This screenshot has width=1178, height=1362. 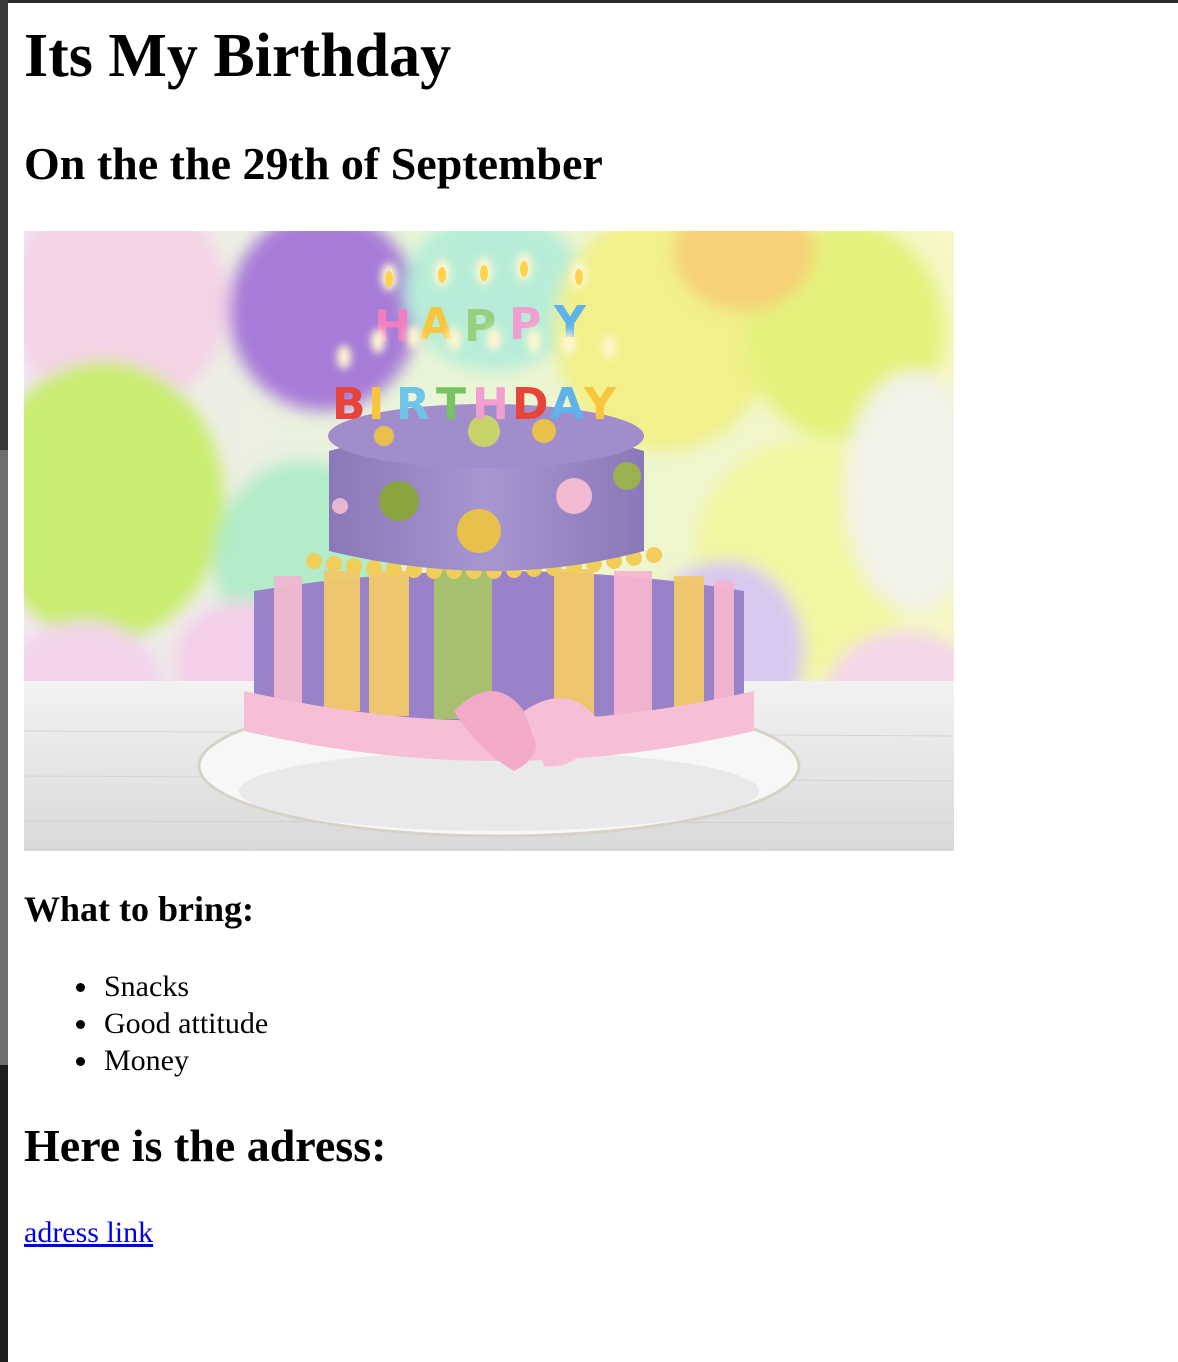 I want to click on candle-letter: D, so click(x=530, y=404).